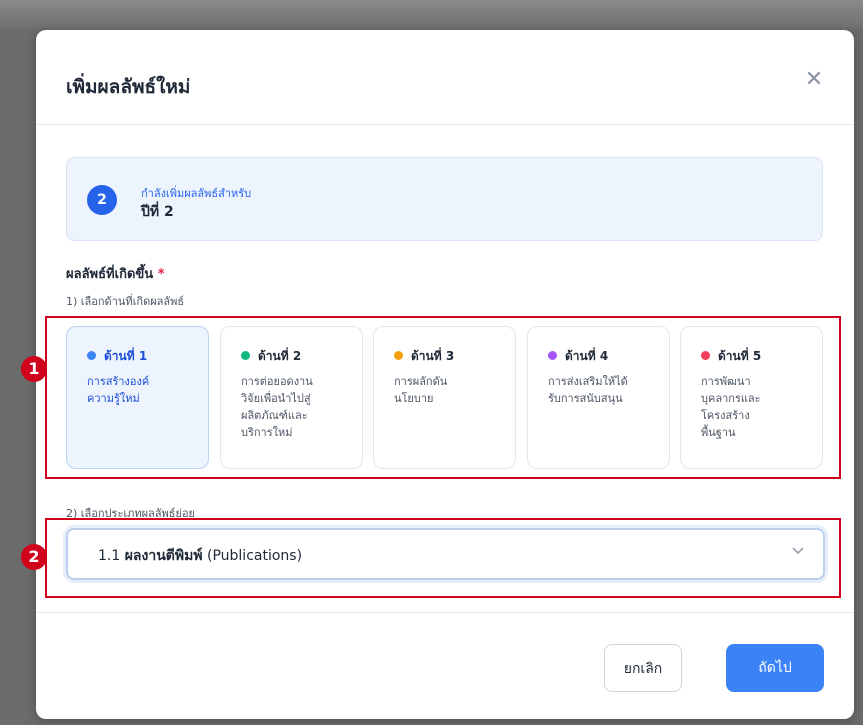  What do you see at coordinates (102, 200) in the screenshot?
I see `year-badge: 2` at bounding box center [102, 200].